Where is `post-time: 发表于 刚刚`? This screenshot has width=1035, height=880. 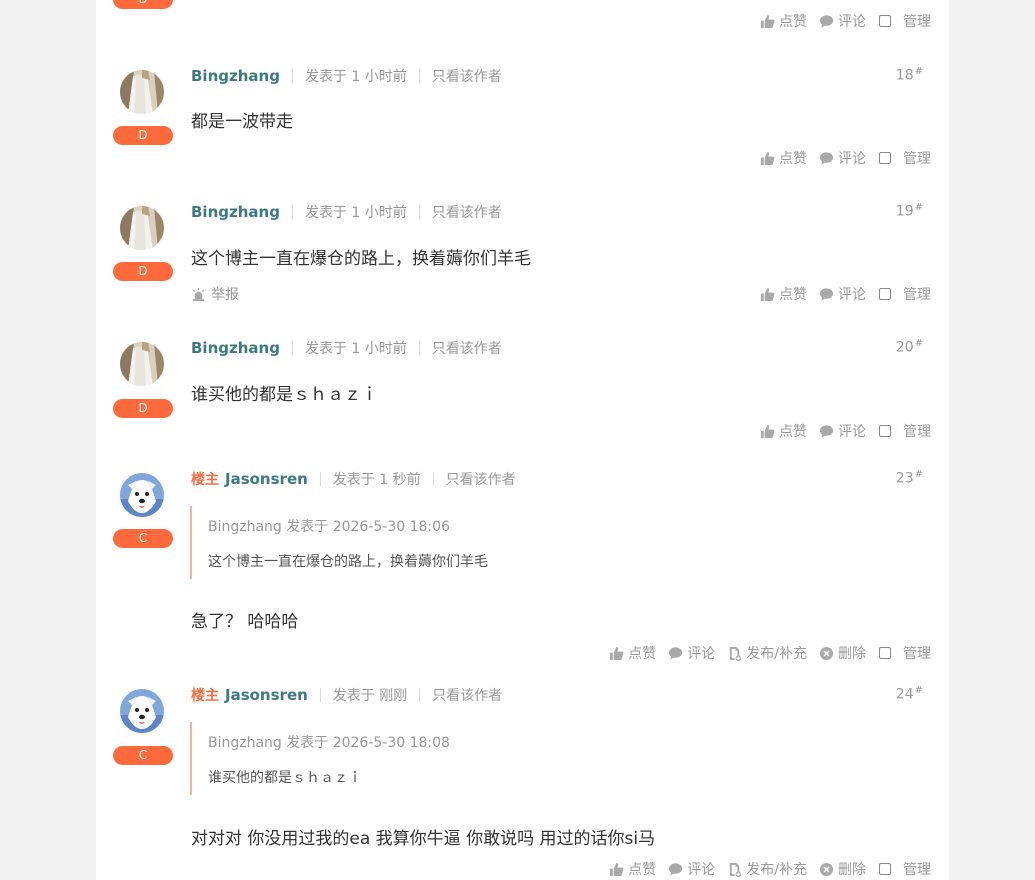
post-time: 发表于 刚刚 is located at coordinates (370, 696).